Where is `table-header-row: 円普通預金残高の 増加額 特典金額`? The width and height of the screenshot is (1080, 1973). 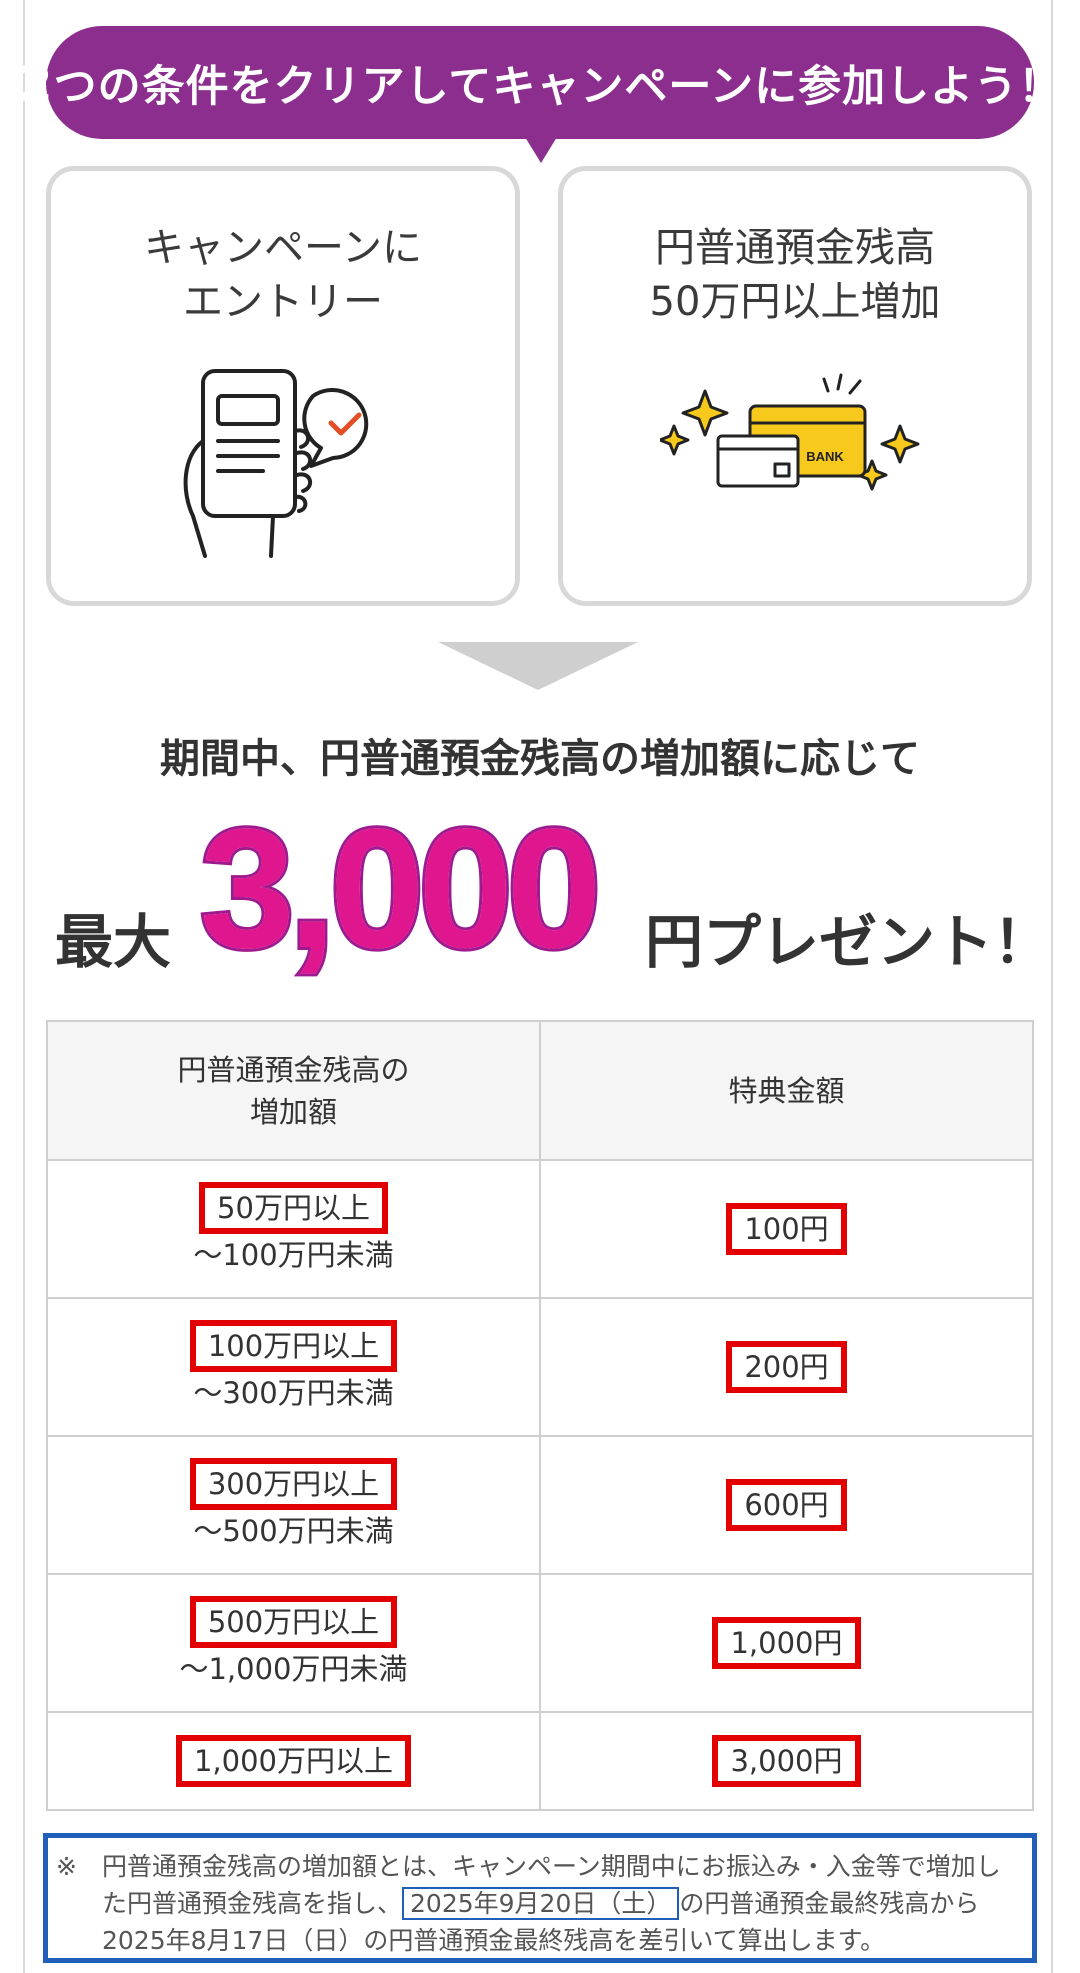
table-header-row: 円普通預金残高の 増加額 特典金額 is located at coordinates (540, 1090).